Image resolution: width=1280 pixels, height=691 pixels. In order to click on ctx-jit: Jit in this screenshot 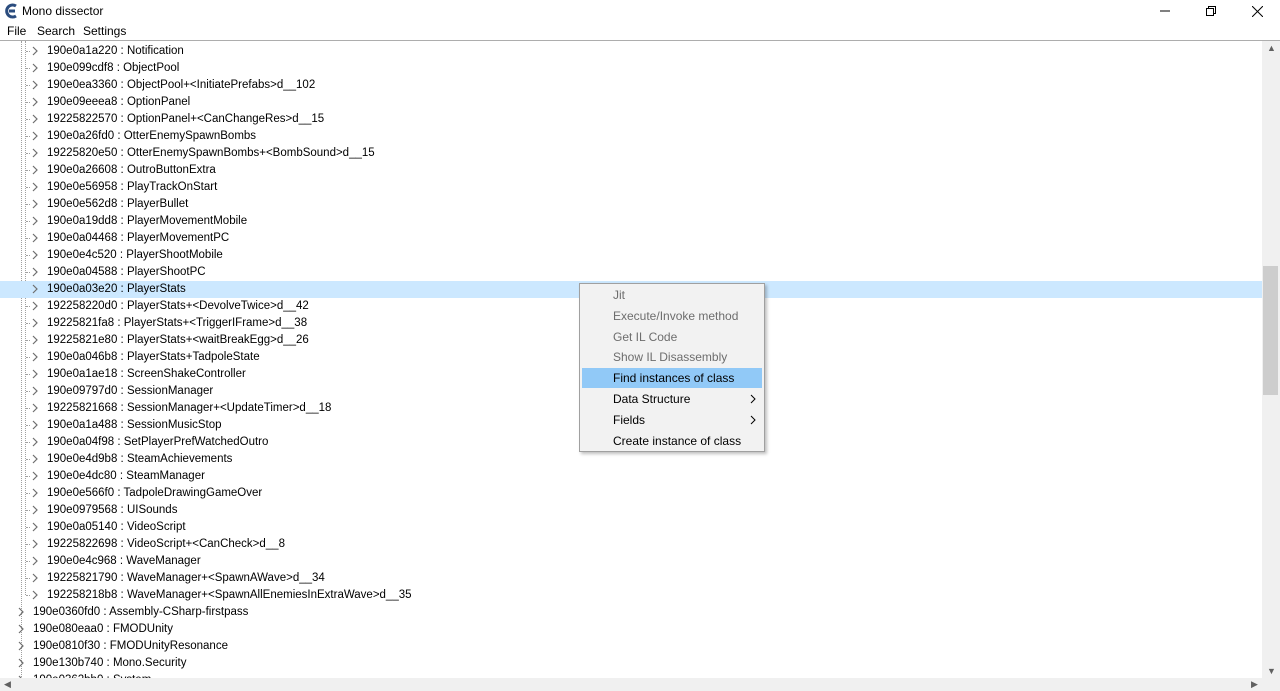, I will do `click(672, 295)`.